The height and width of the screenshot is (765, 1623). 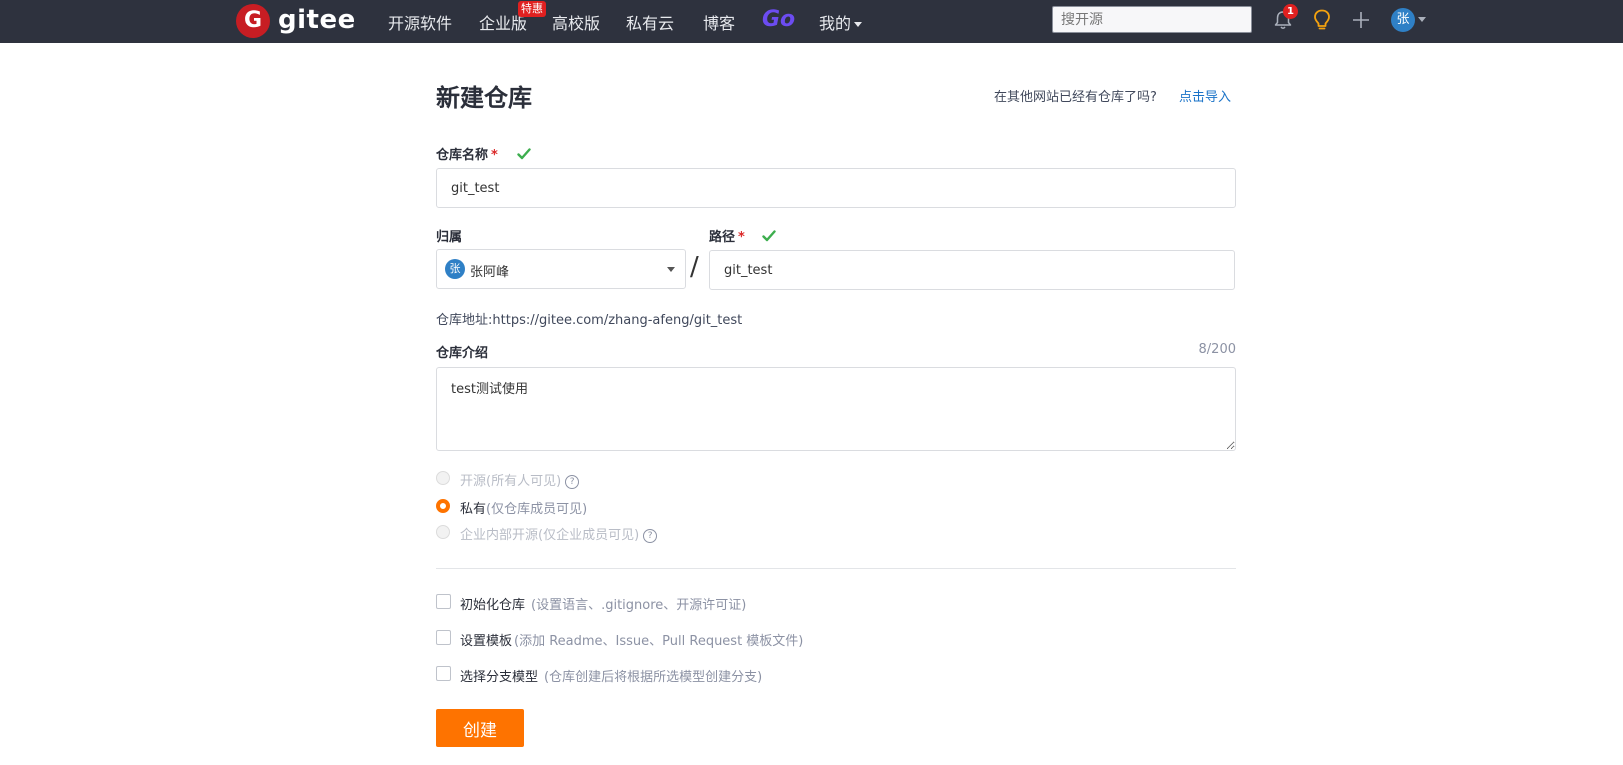 I want to click on radio-button-selected, so click(x=443, y=506).